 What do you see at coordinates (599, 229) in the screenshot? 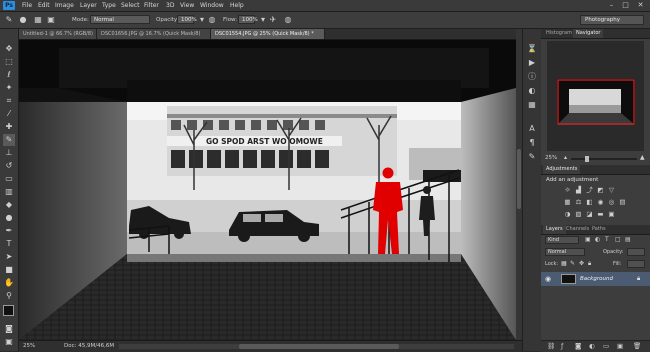
I see `tab-paths: Paths` at bounding box center [599, 229].